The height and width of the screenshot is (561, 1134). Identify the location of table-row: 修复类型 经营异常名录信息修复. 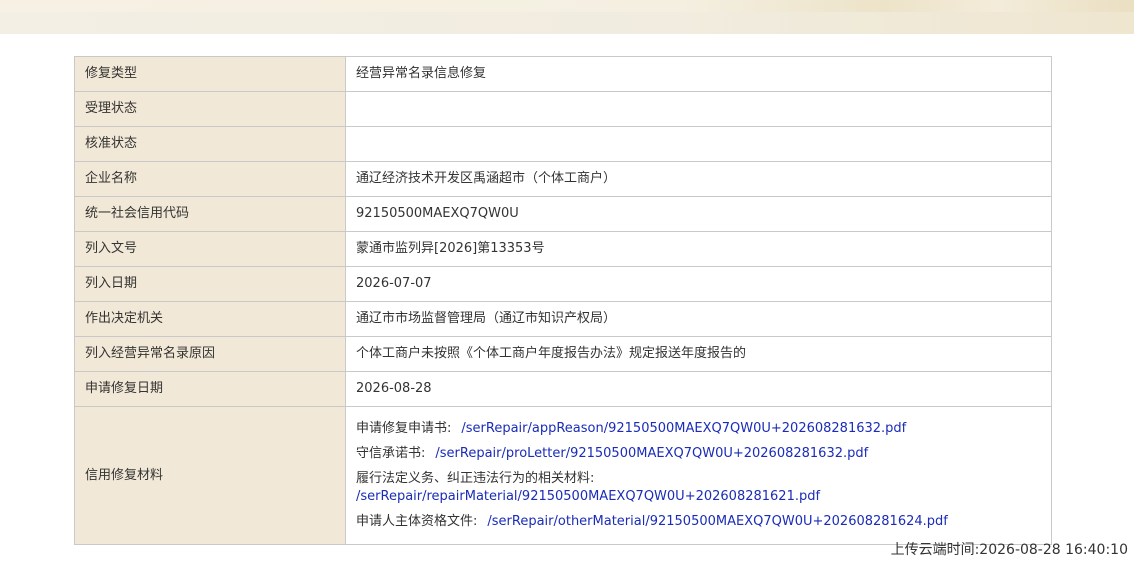
(563, 74).